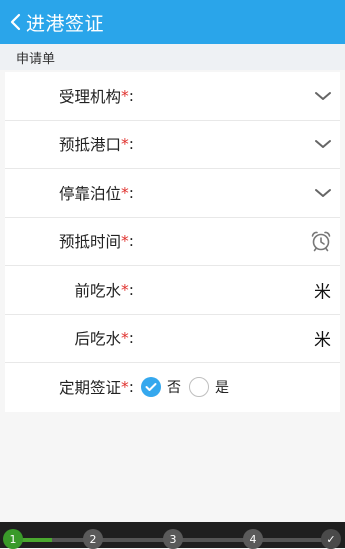 The image size is (345, 549). I want to click on field-row-acceptance-agency: 受理机构 *:, so click(172, 96).